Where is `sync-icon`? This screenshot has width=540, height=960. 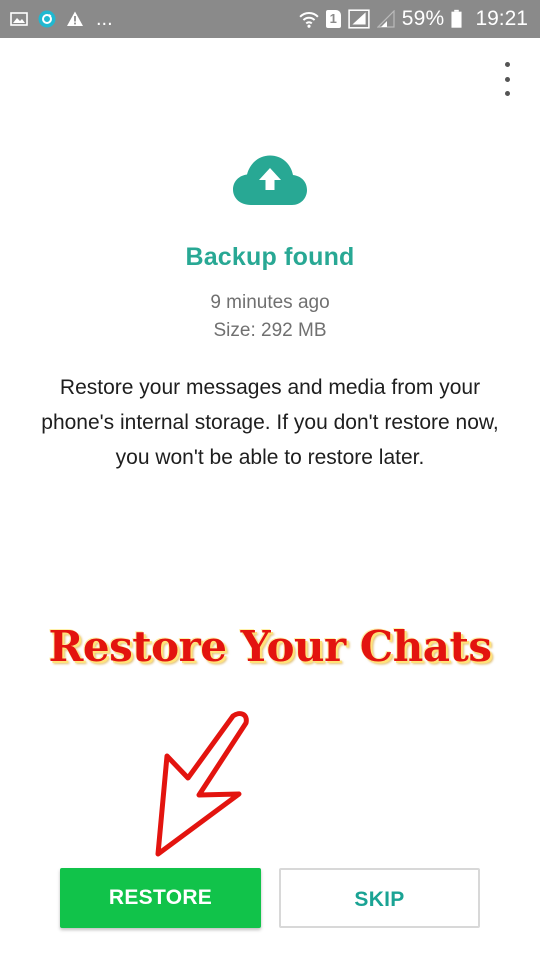 sync-icon is located at coordinates (47, 19).